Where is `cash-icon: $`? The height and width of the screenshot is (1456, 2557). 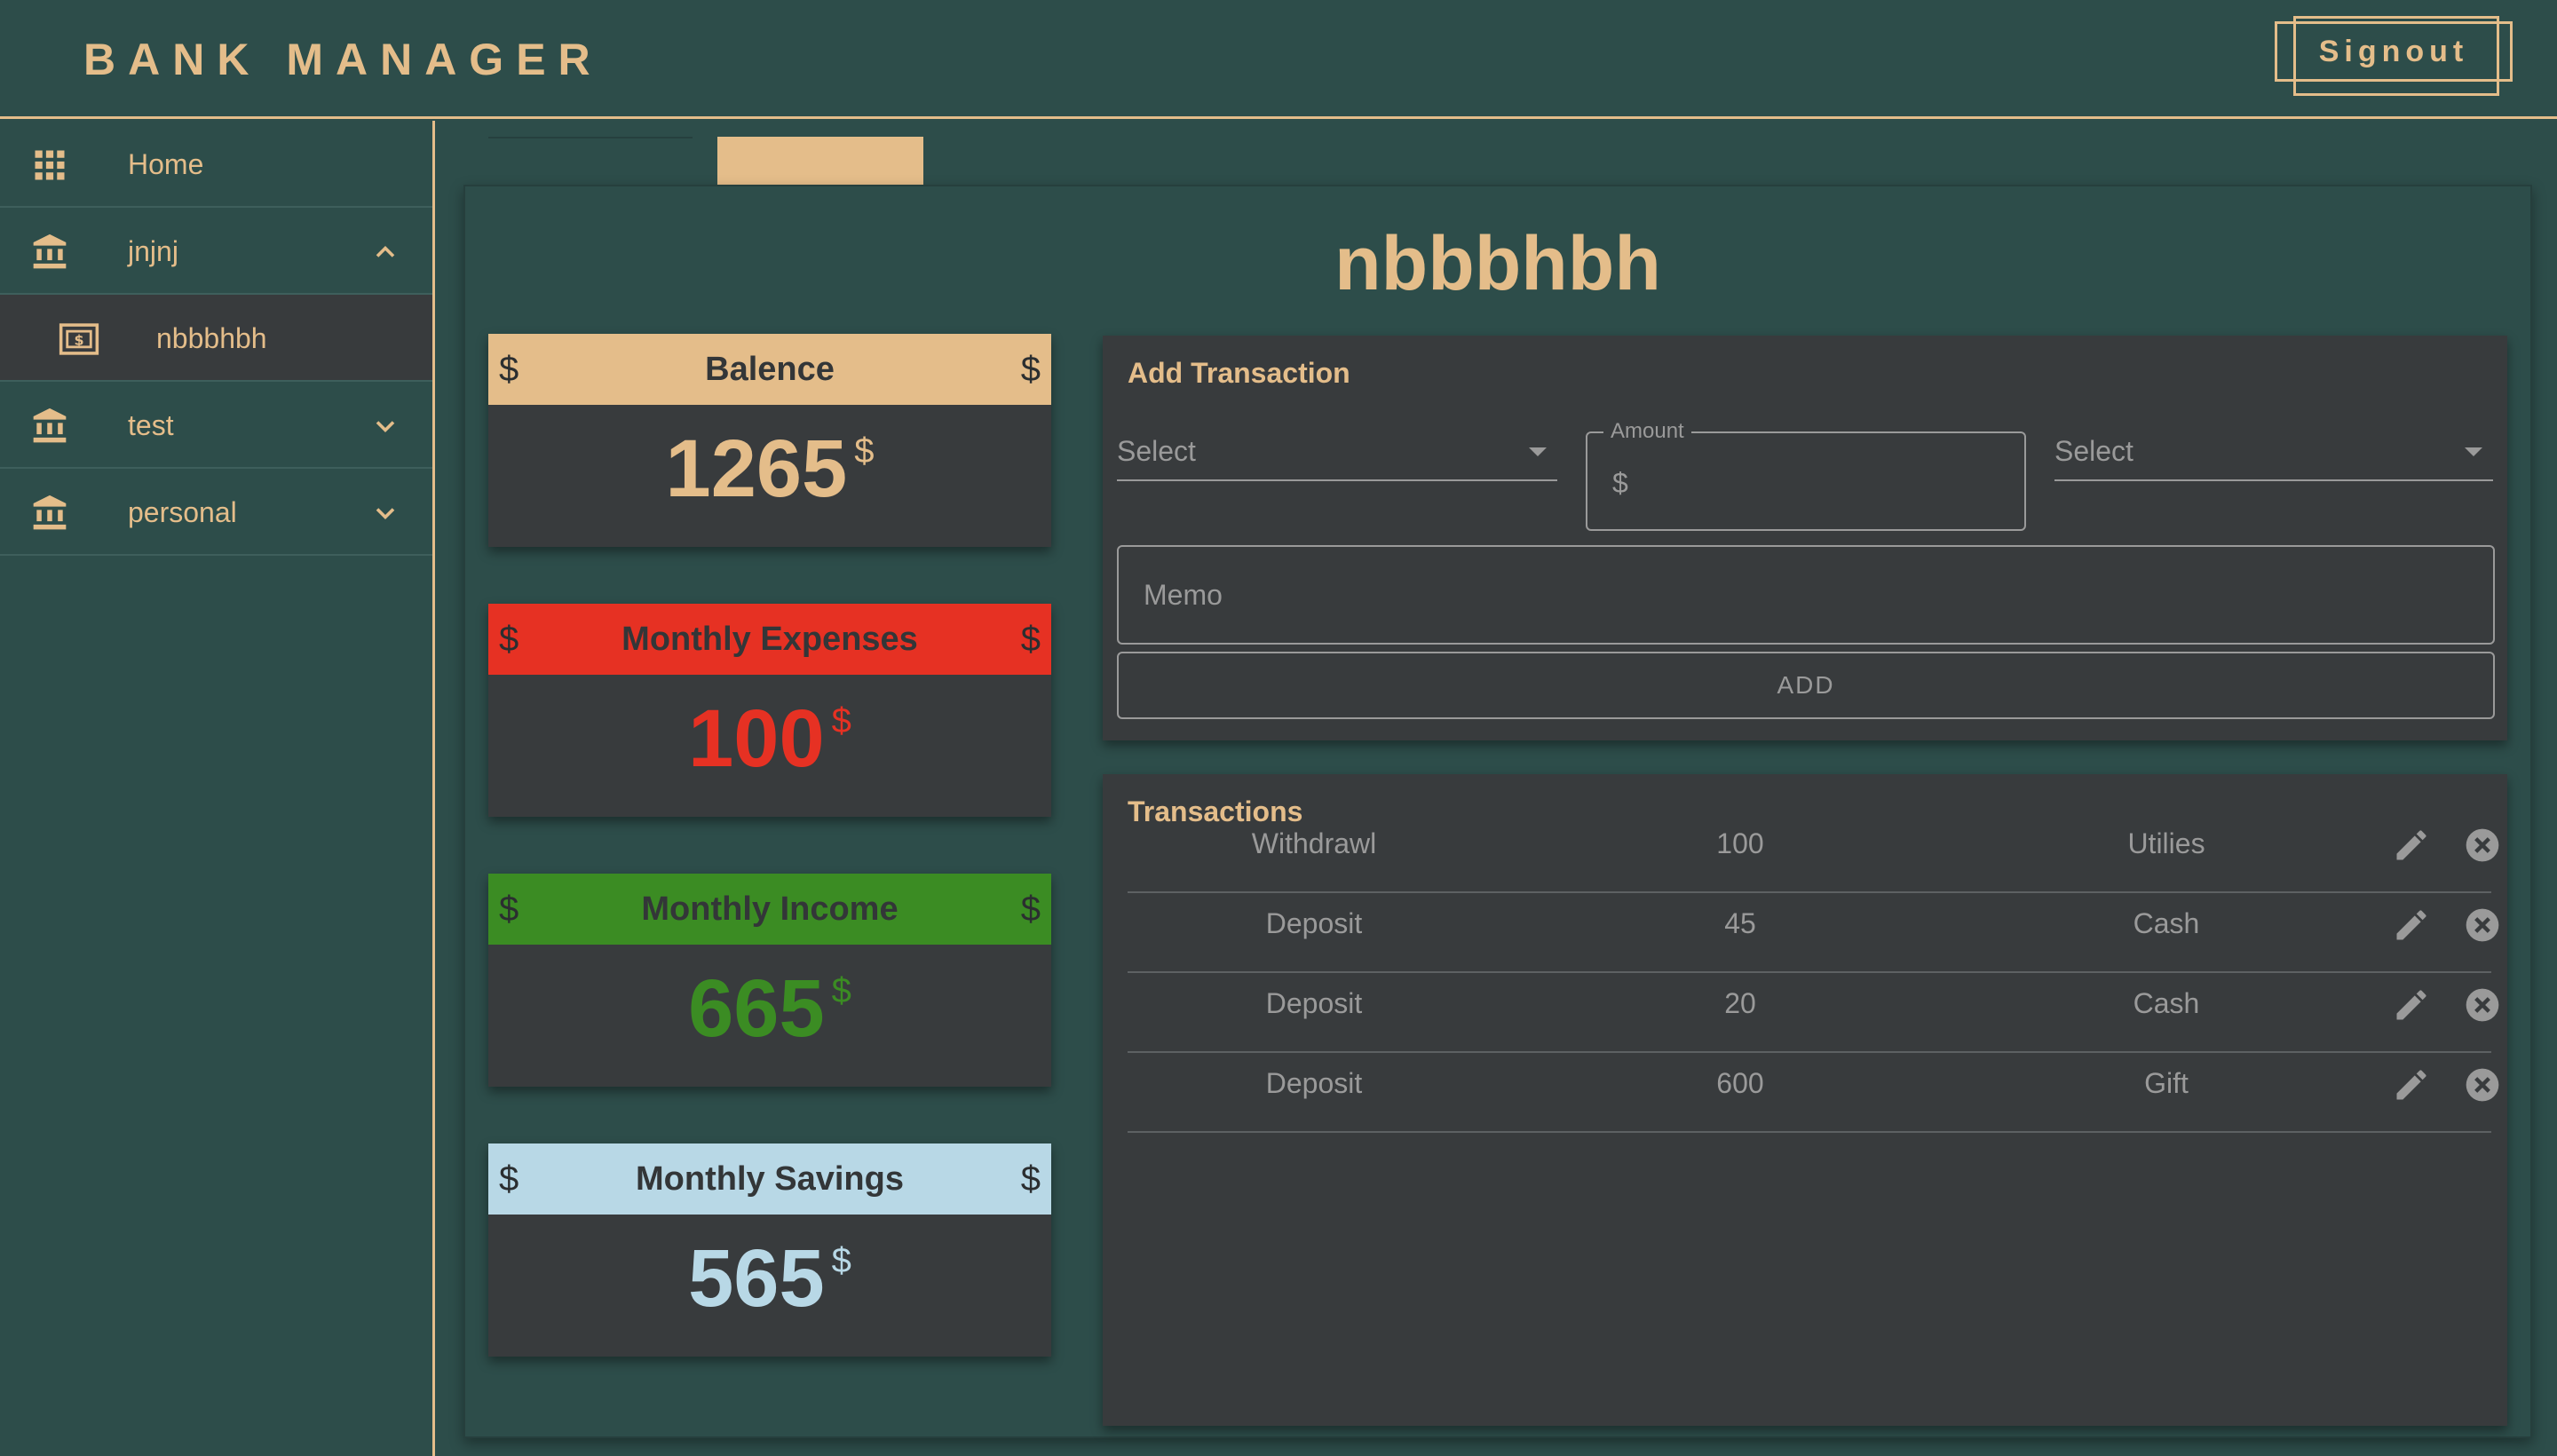
cash-icon: $ is located at coordinates (79, 339).